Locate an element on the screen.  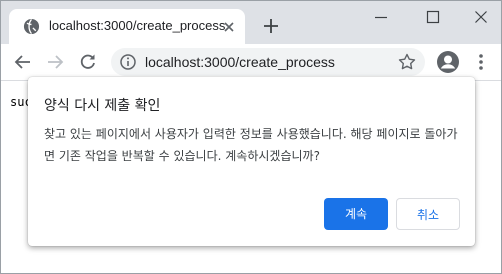
plus-icon is located at coordinates (271, 26).